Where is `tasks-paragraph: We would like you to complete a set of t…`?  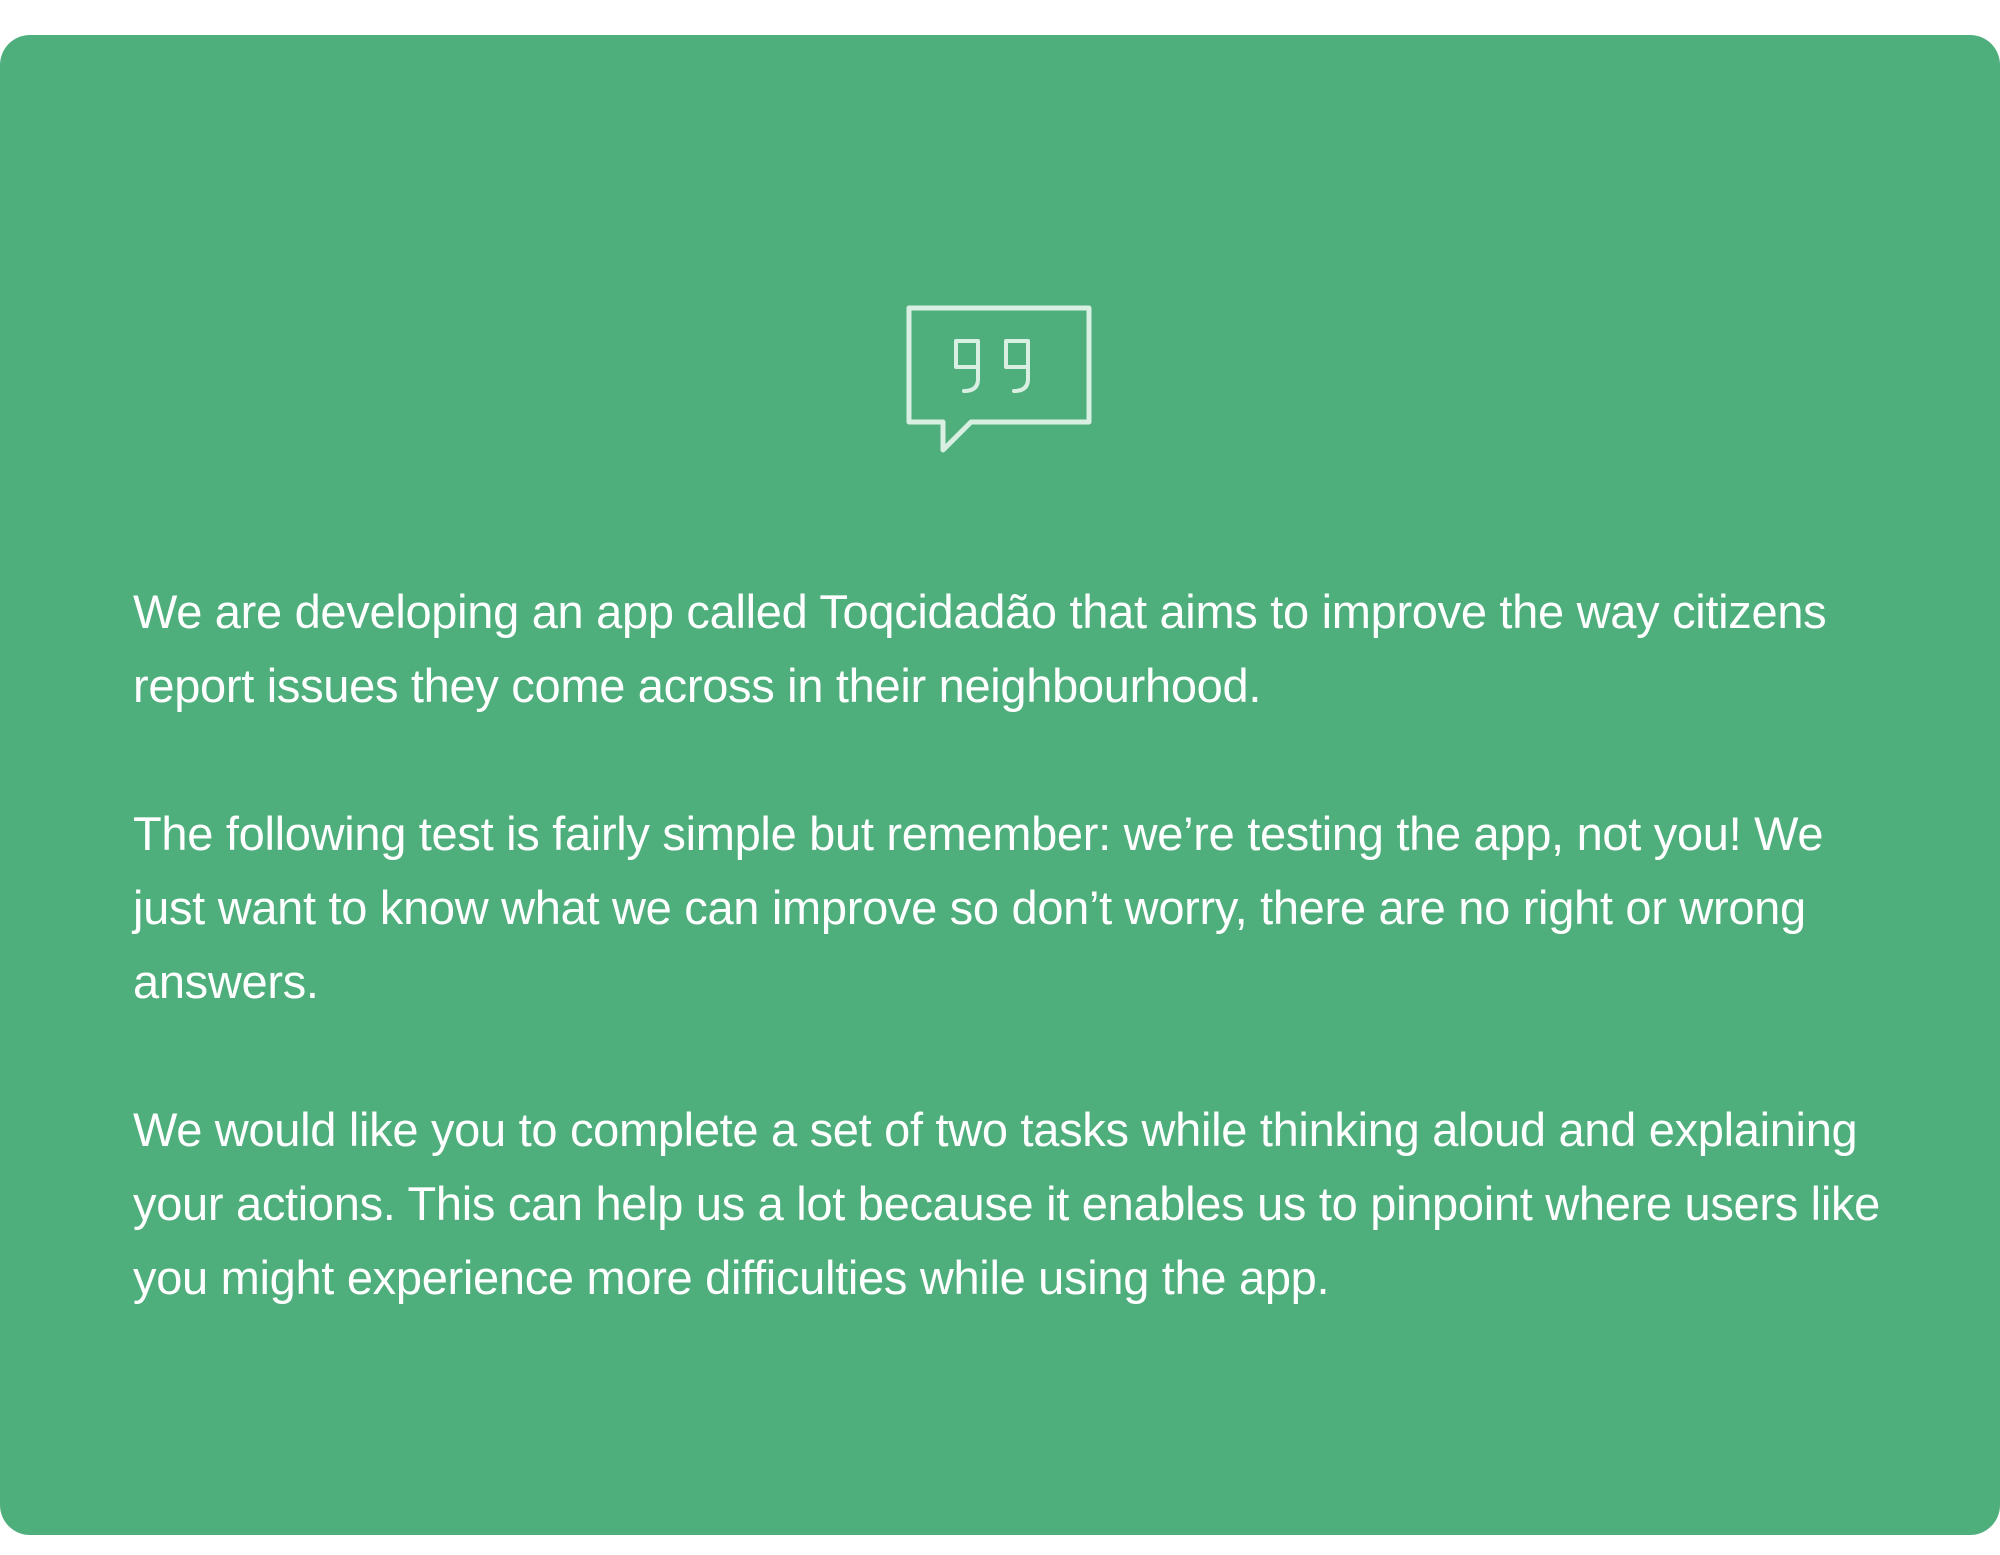
tasks-paragraph: We would like you to complete a set of t… is located at coordinates (1007, 1203).